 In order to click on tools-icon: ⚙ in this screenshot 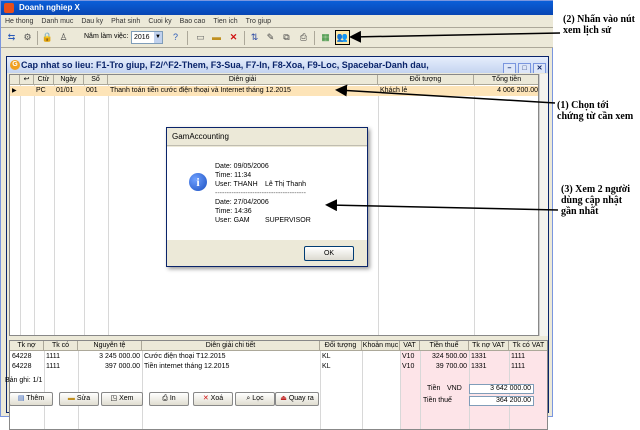, I will do `click(27, 37)`.